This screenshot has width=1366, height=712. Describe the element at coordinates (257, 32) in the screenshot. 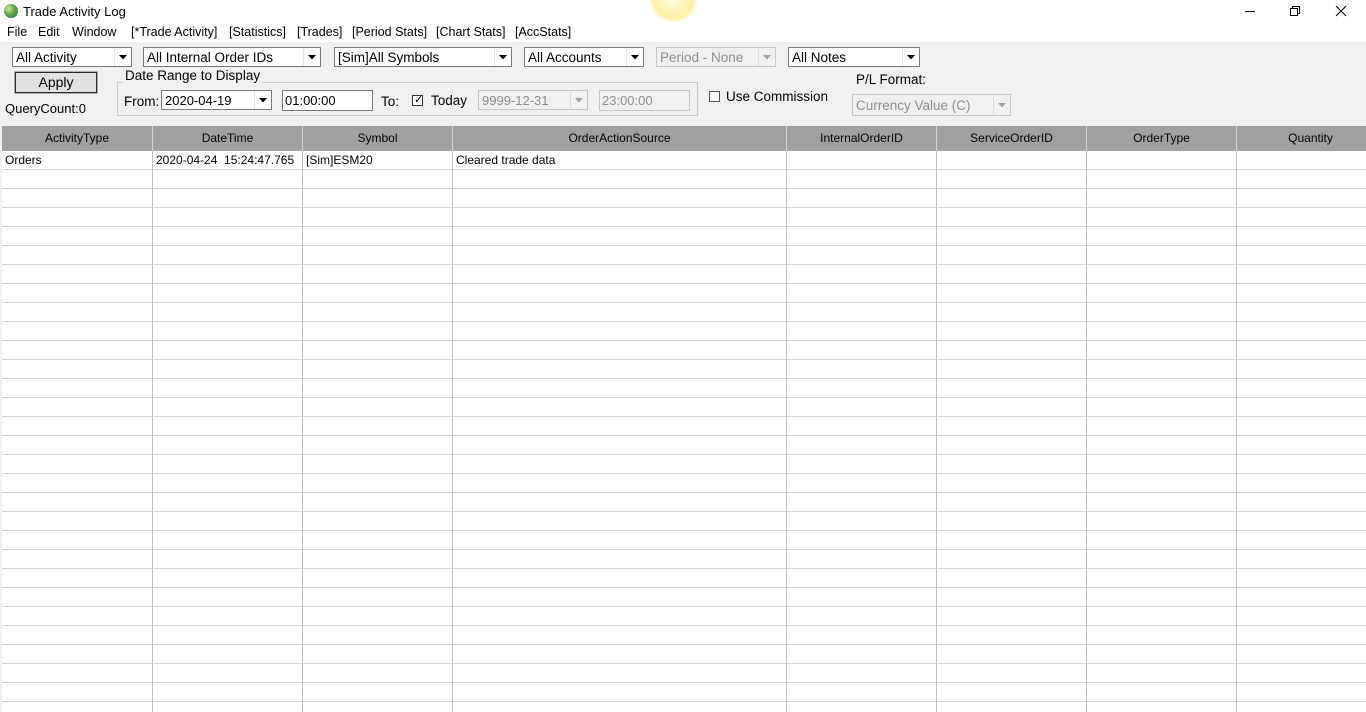

I see `menu-statistics: [Statistics]` at that location.